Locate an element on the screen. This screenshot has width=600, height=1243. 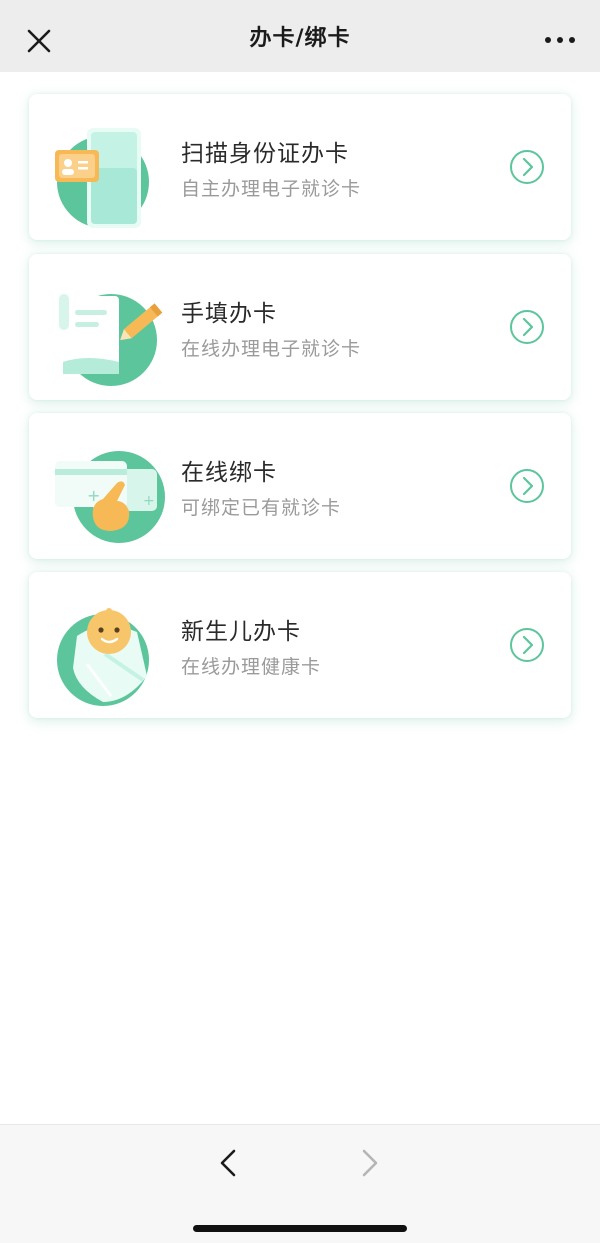
page-title: 办卡/绑卡 is located at coordinates (300, 38).